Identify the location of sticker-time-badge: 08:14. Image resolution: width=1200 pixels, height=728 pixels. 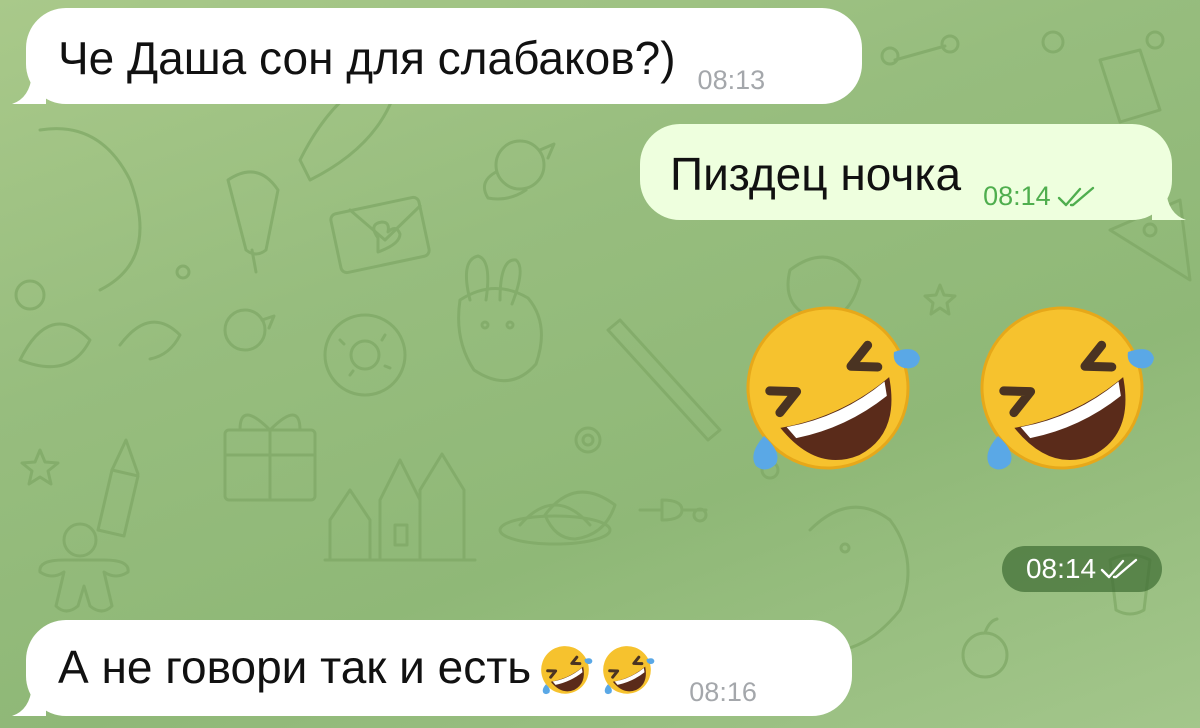
(1082, 569).